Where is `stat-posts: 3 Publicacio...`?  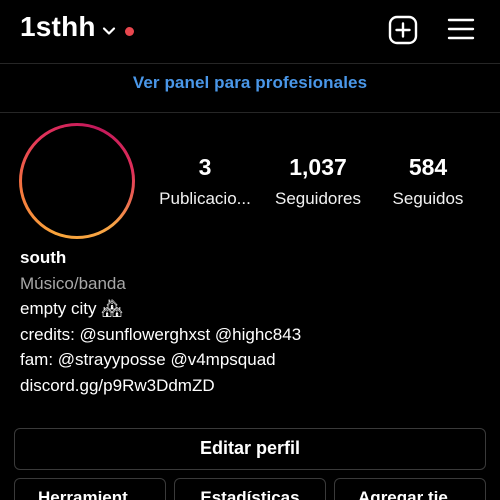 stat-posts: 3 Publicacio... is located at coordinates (205, 183).